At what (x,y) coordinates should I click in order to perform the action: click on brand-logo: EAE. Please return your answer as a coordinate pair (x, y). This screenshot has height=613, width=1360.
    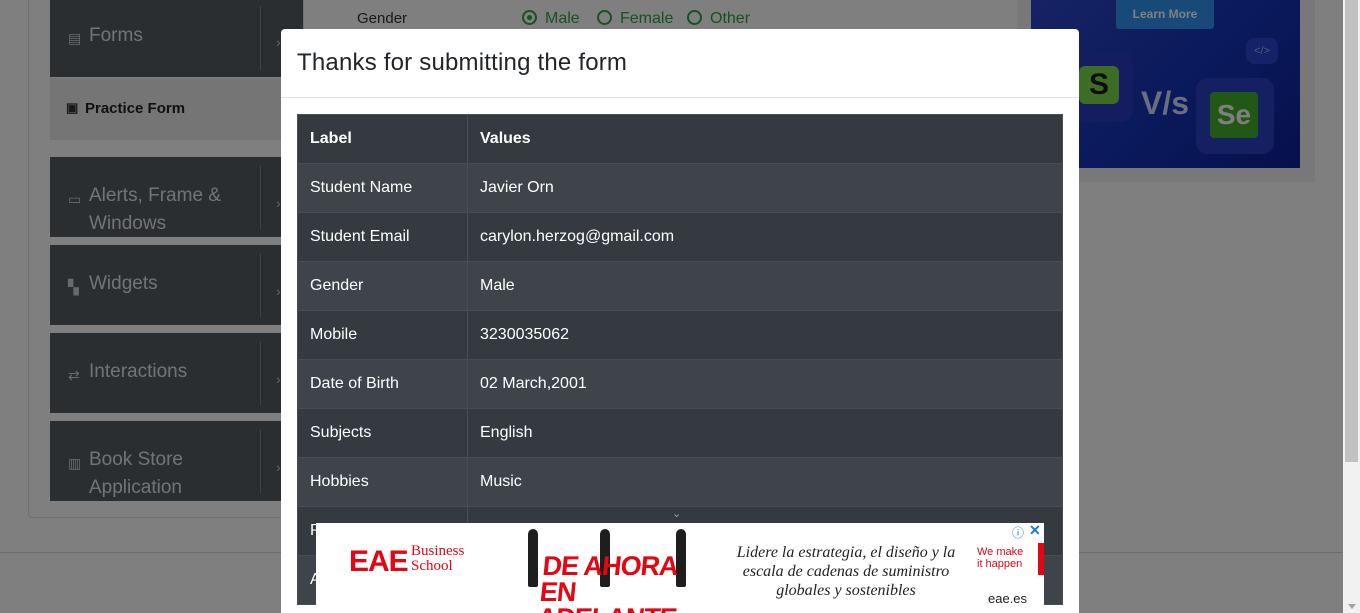
    Looking at the image, I should click on (379, 561).